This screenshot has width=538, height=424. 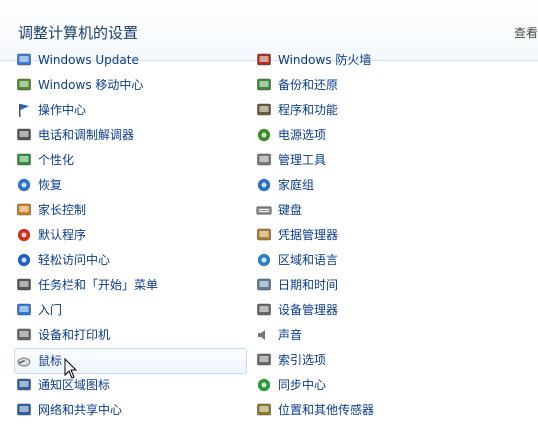 I want to click on control-panel-item: 网络和共享中心, so click(x=69, y=410).